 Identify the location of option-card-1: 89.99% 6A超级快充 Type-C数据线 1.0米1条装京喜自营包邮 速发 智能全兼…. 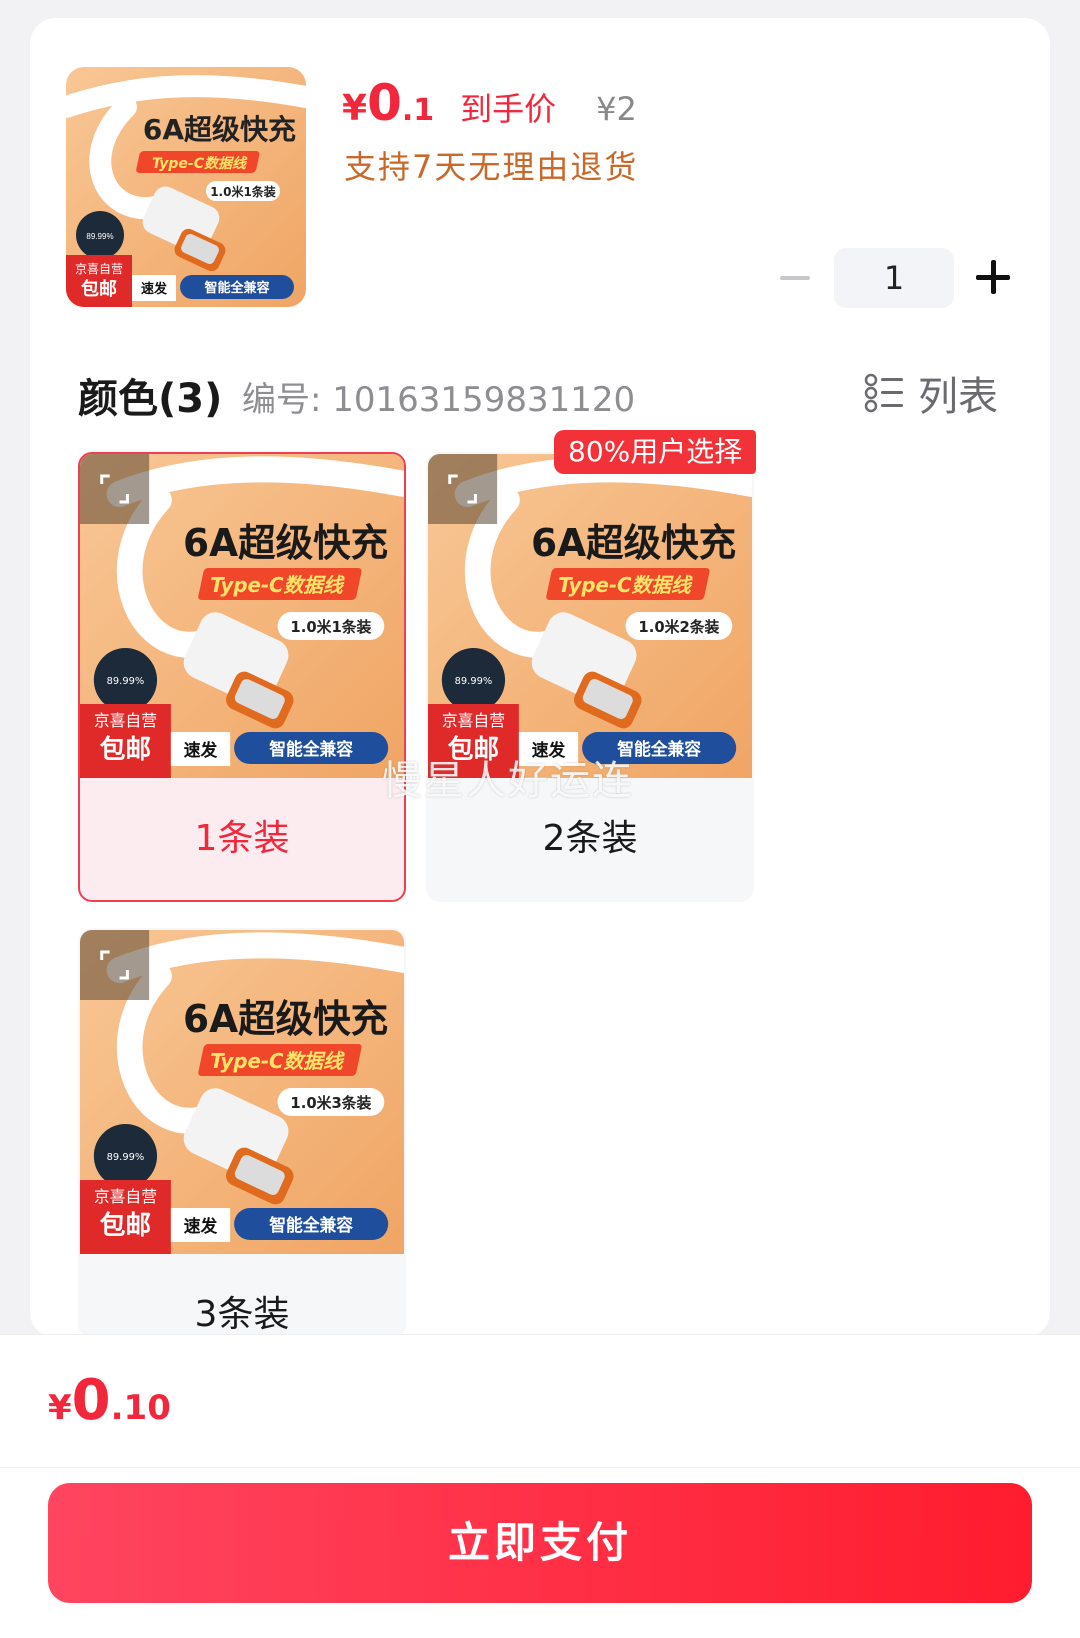
(242, 677).